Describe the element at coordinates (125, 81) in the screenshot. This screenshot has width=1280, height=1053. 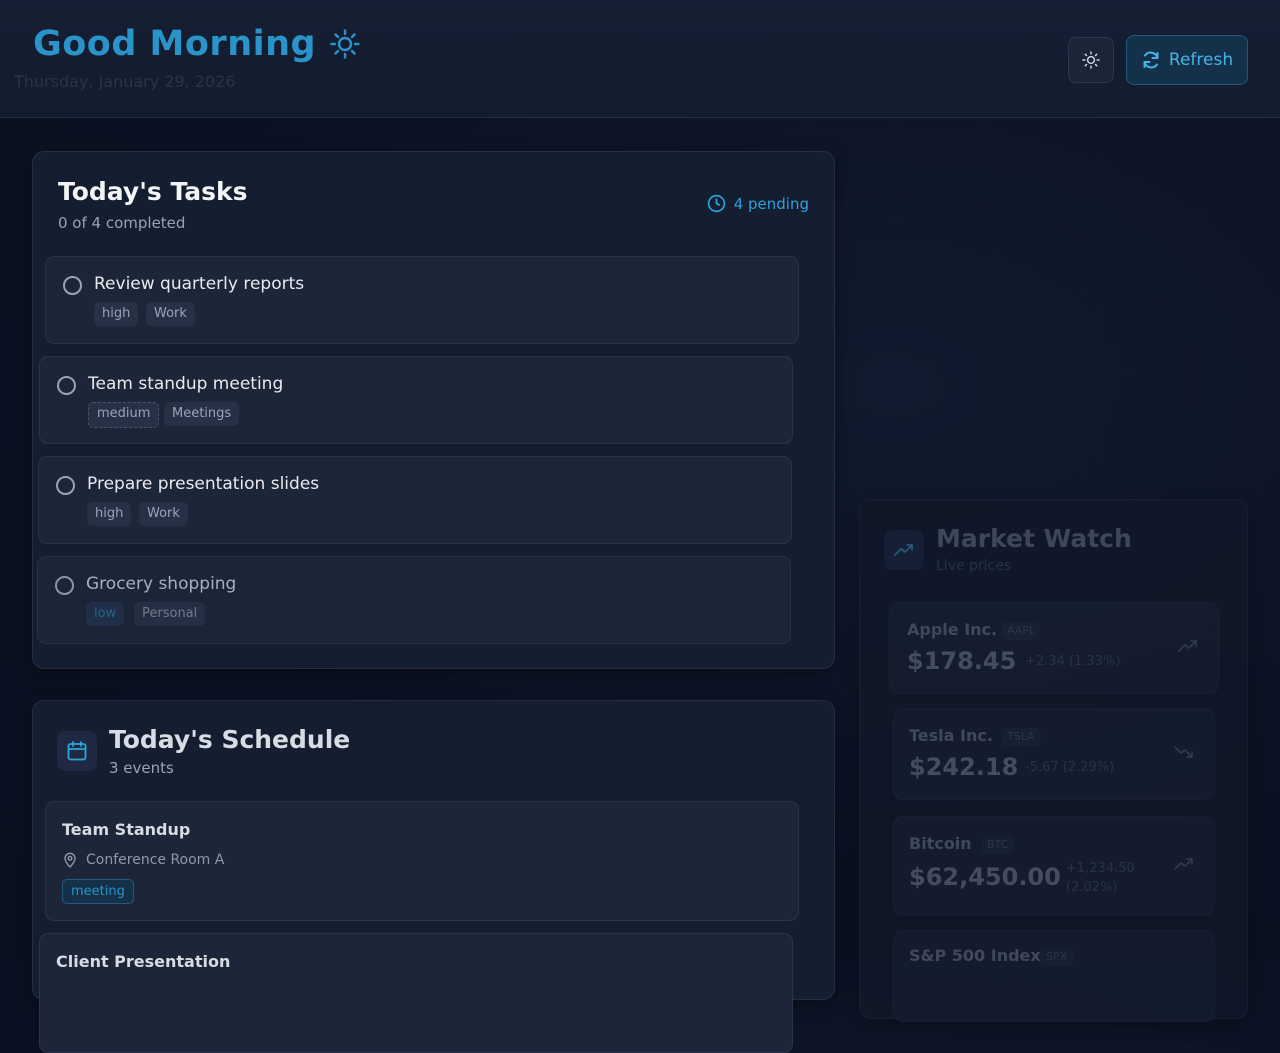
I see `current-date: Thursday, January 29, 2026` at that location.